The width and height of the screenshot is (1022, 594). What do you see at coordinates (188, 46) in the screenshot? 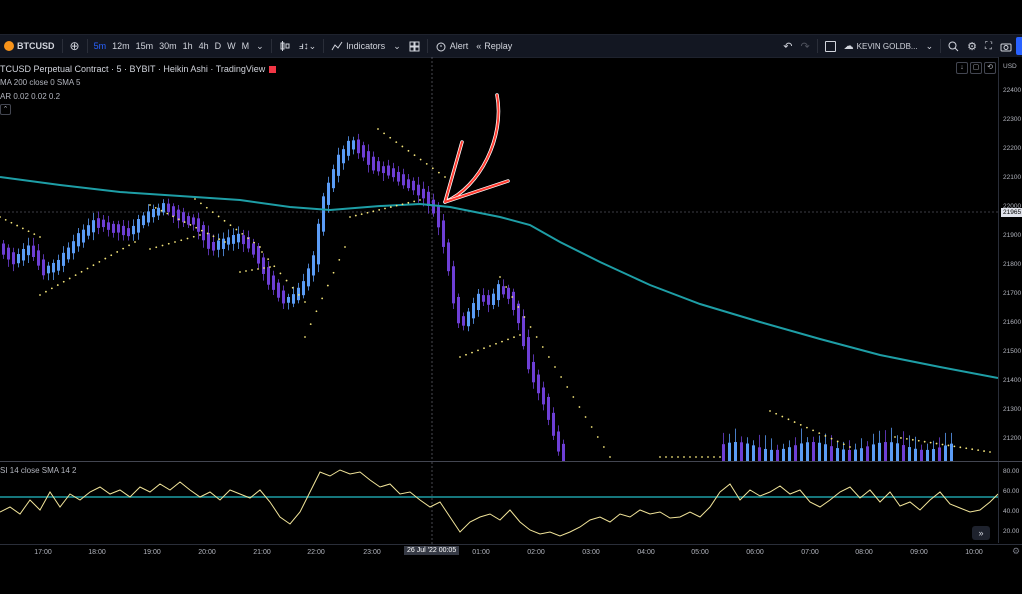
I see `interval-1h: 1h` at bounding box center [188, 46].